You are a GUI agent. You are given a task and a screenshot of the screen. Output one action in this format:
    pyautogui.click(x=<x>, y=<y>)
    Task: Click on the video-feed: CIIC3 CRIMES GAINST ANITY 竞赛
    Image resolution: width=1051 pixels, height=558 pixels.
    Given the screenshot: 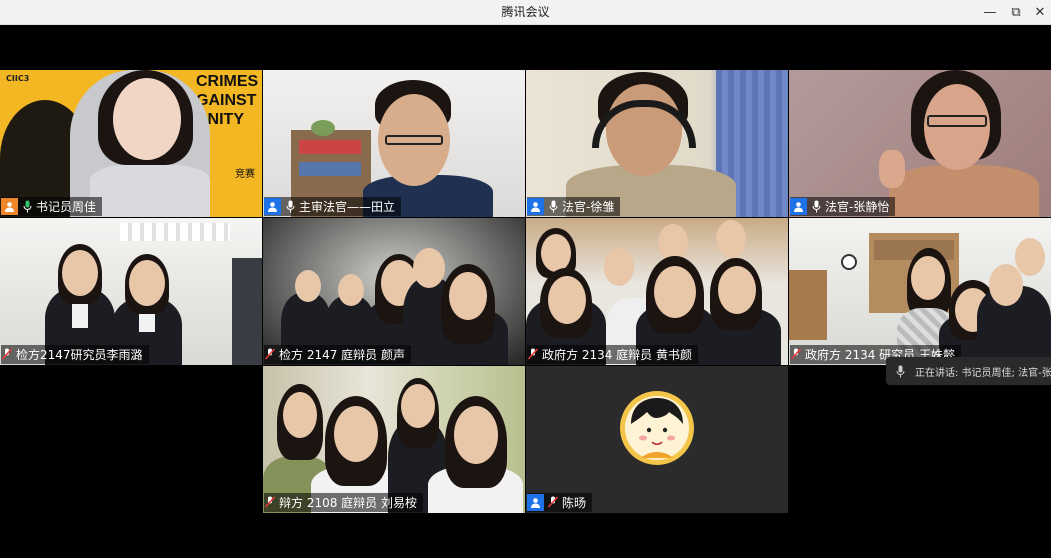 What is the action you would take?
    pyautogui.click(x=131, y=143)
    